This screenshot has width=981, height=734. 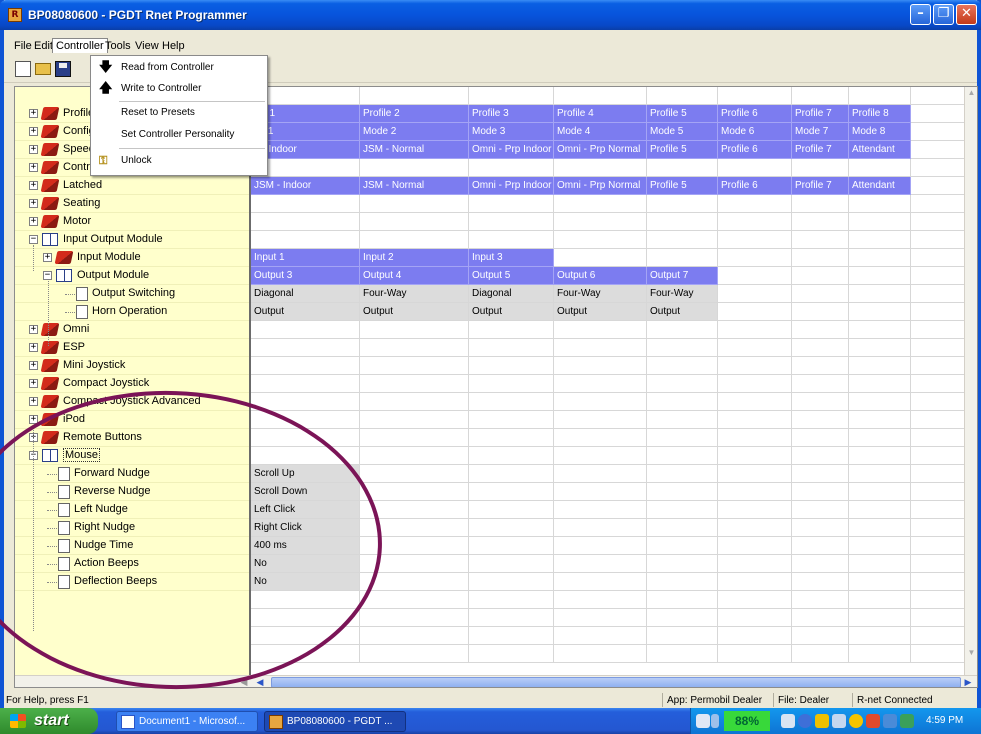 What do you see at coordinates (305, 564) in the screenshot?
I see `grid-cell: No` at bounding box center [305, 564].